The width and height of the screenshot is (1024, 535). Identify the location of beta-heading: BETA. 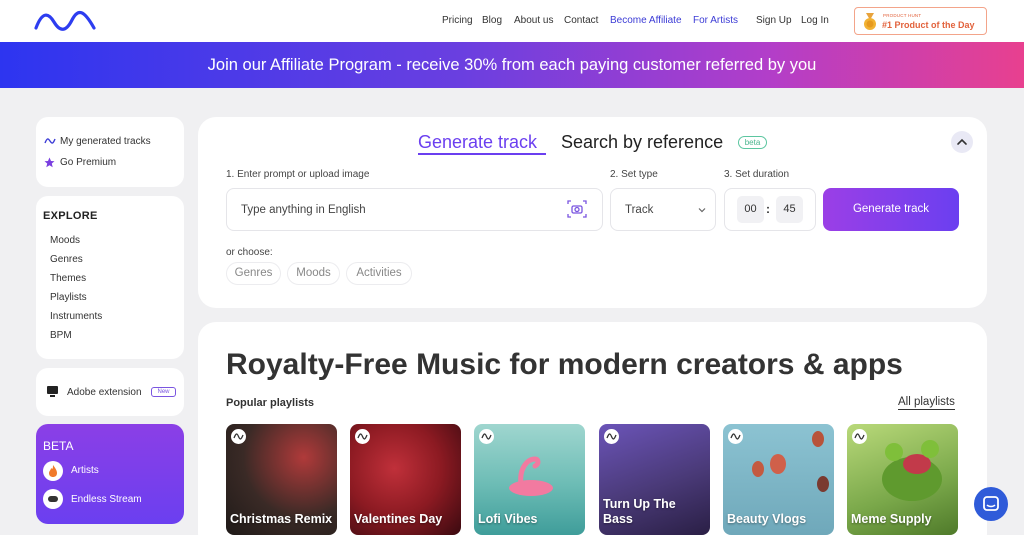
(58, 446).